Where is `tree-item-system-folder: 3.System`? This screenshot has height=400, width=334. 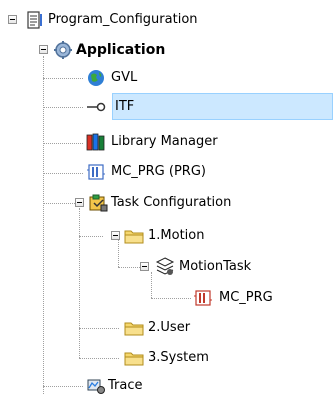 tree-item-system-folder: 3.System is located at coordinates (167, 358).